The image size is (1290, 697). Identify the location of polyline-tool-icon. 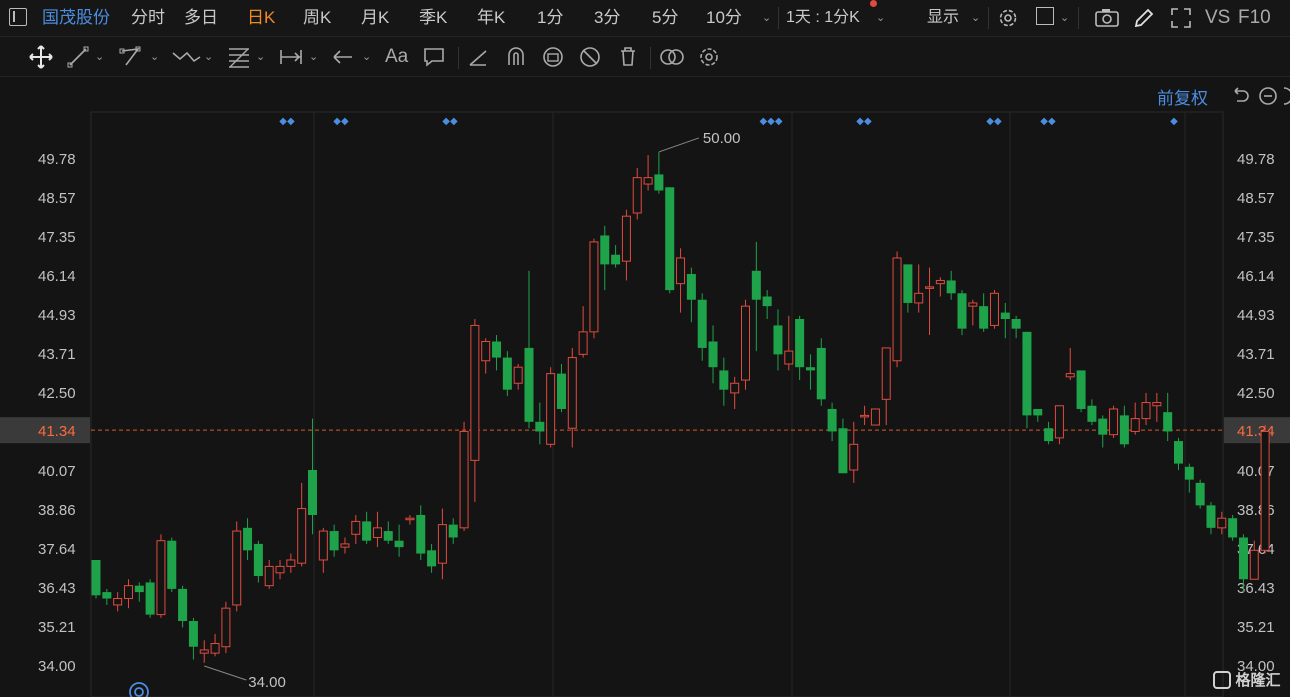
(131, 57).